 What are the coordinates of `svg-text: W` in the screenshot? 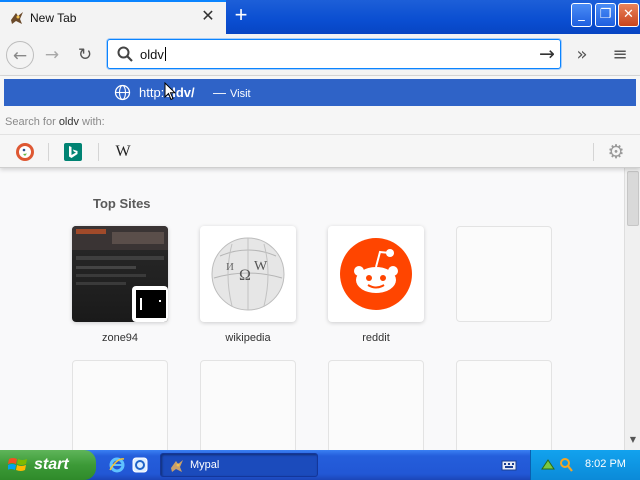 It's located at (261, 266).